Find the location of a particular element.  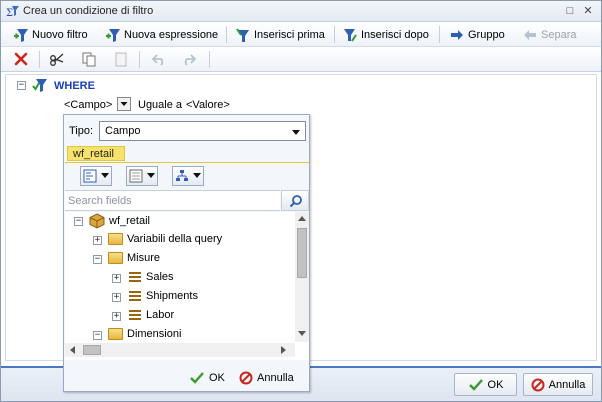

vertical-scrollbar is located at coordinates (302, 277).